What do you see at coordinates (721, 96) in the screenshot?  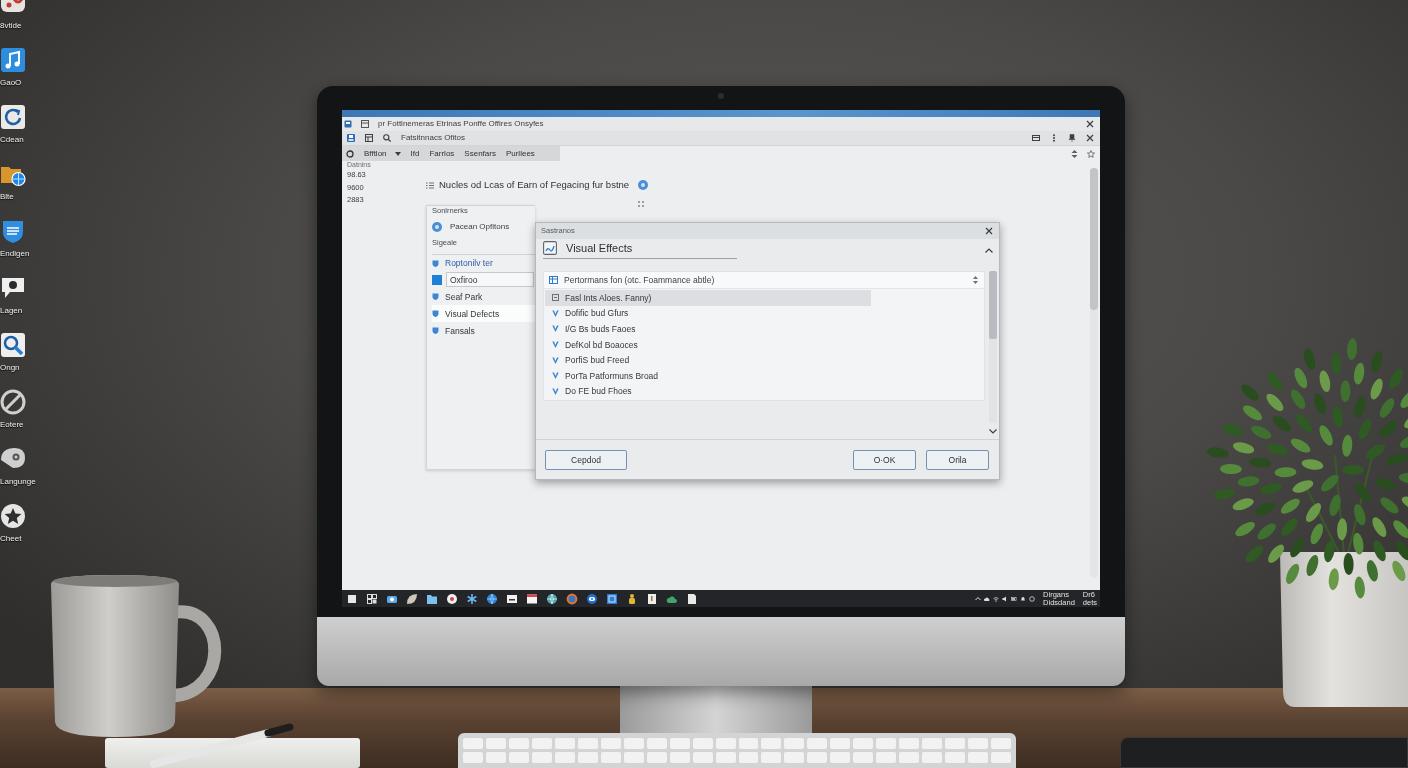 I see `webcam-icon` at bounding box center [721, 96].